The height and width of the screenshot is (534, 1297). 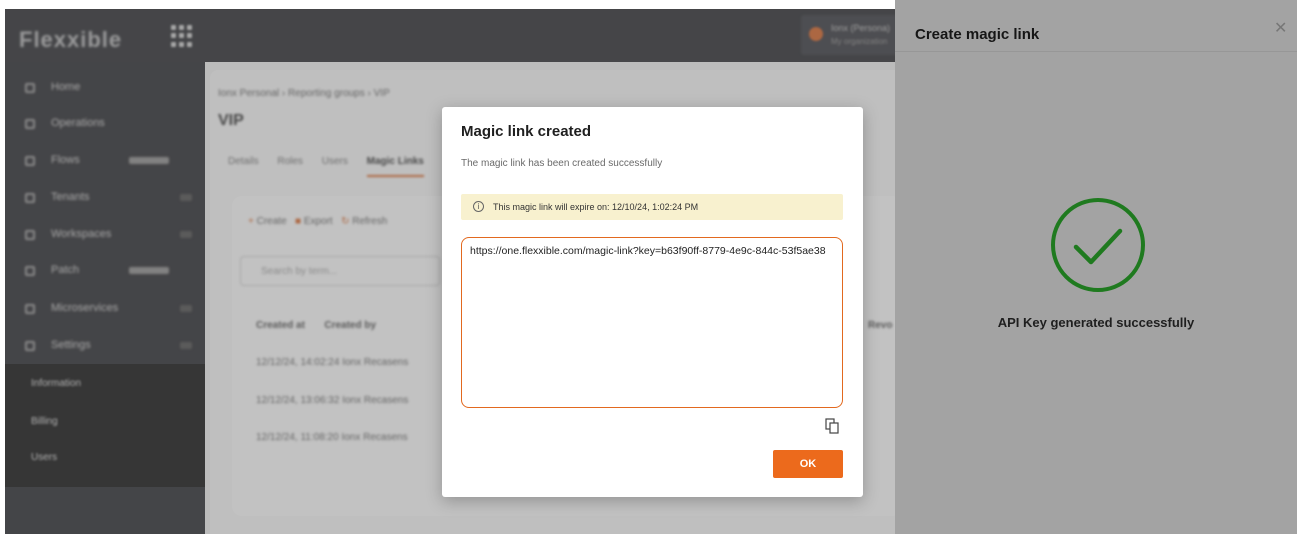 What do you see at coordinates (1096, 322) in the screenshot?
I see `success-message: API Key generated successfully` at bounding box center [1096, 322].